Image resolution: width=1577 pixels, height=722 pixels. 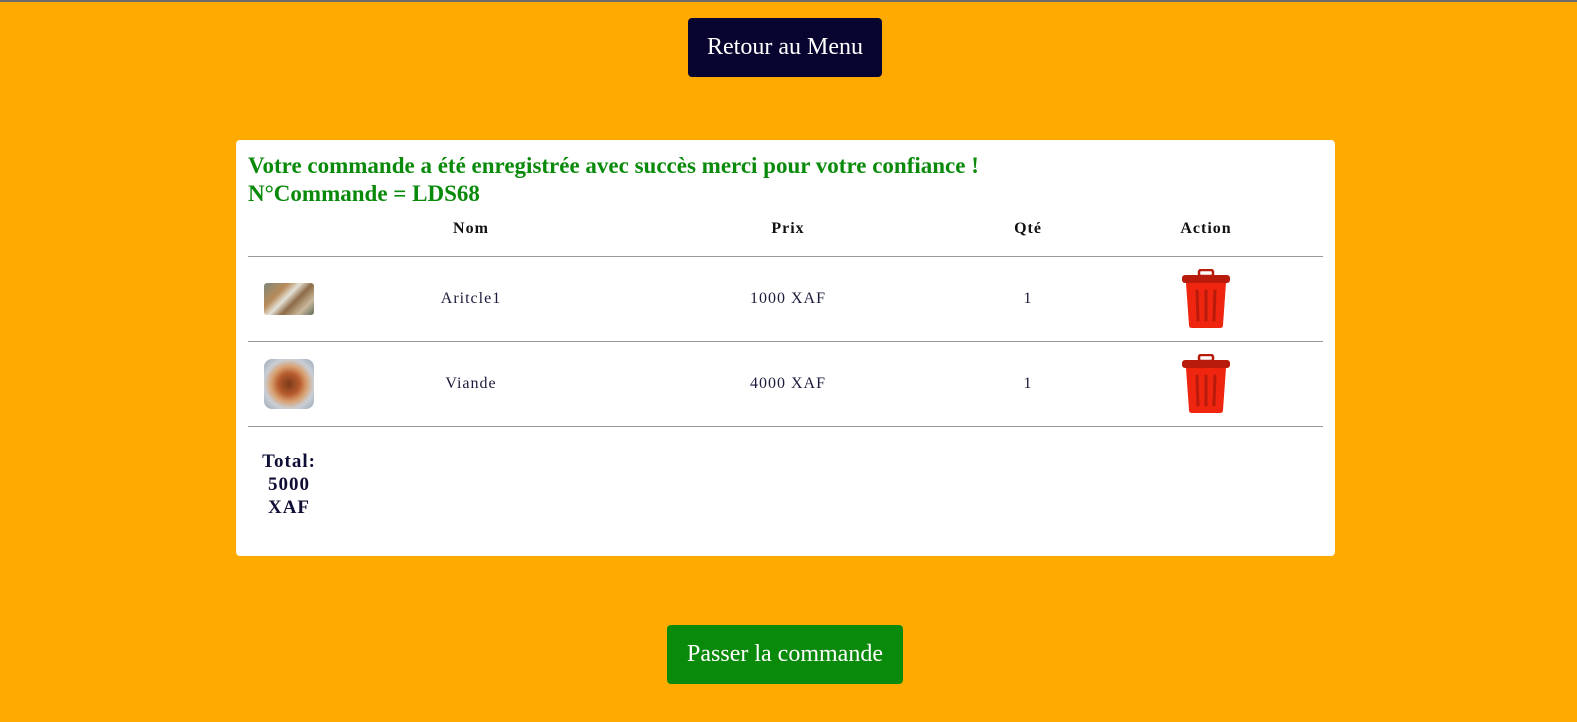 I want to click on total-currency: XAF, so click(x=289, y=507).